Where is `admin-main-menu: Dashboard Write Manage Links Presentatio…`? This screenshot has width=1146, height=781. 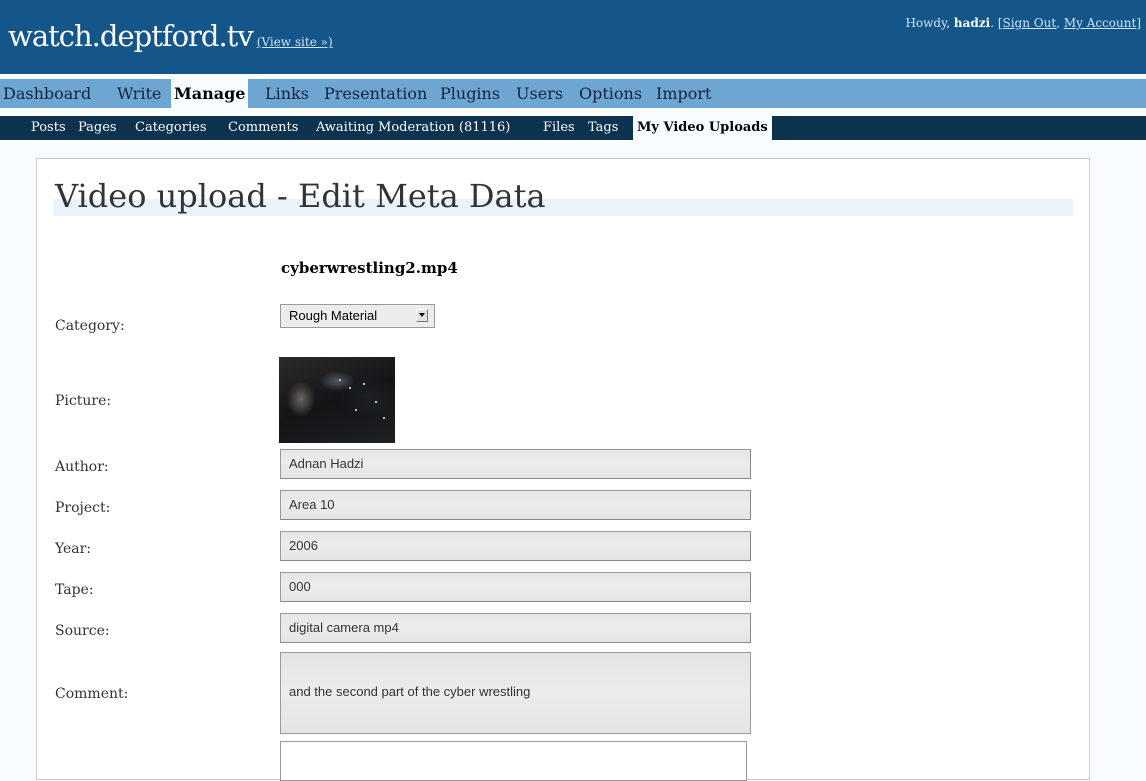
admin-main-menu: Dashboard Write Manage Links Presentatio… is located at coordinates (573, 93).